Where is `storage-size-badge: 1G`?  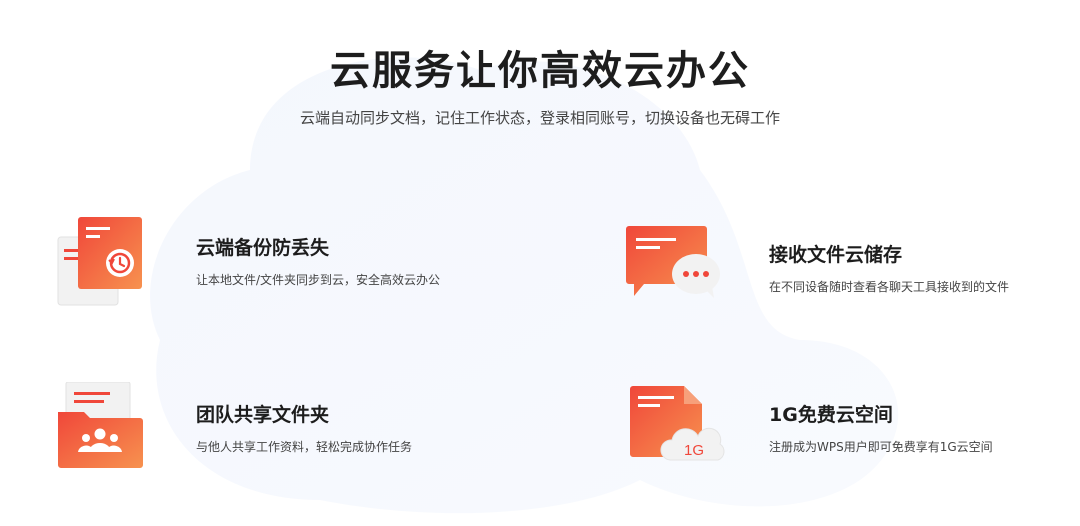
storage-size-badge: 1G is located at coordinates (694, 450).